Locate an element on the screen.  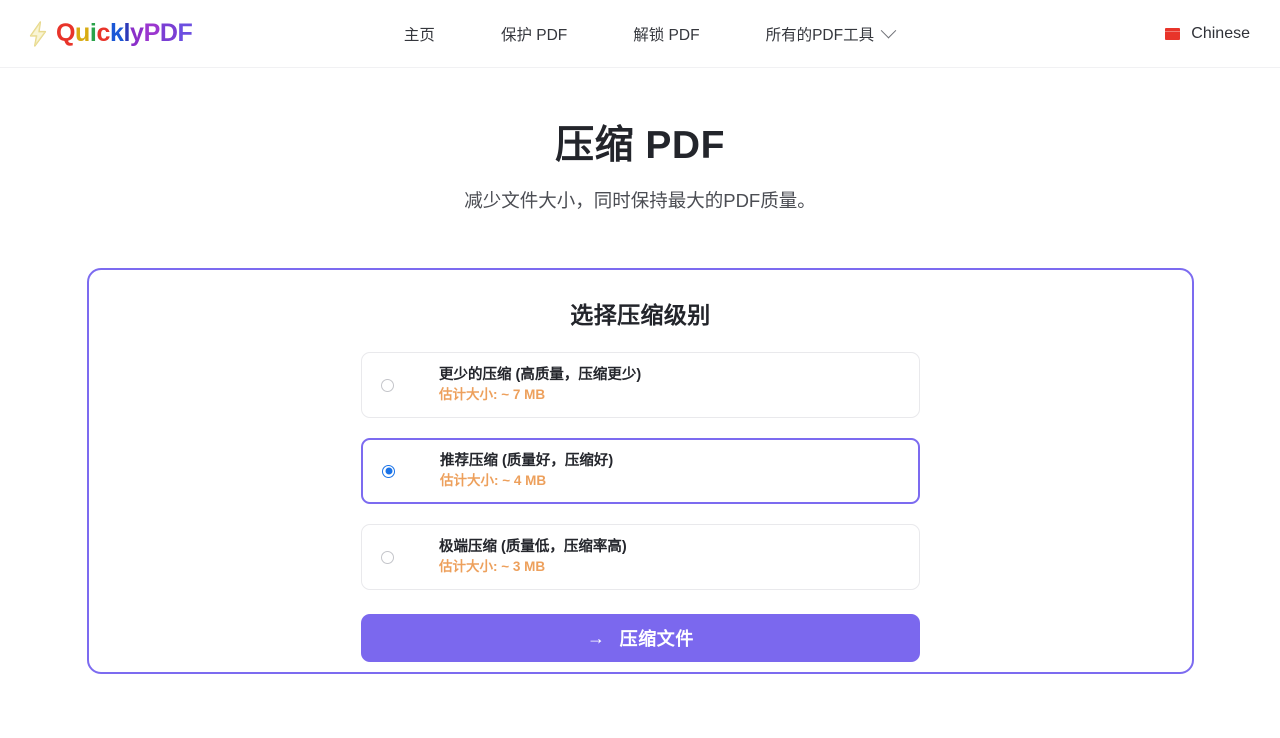
option-label: 更少的压缩 (高质量，压缩更少) is located at coordinates (540, 375).